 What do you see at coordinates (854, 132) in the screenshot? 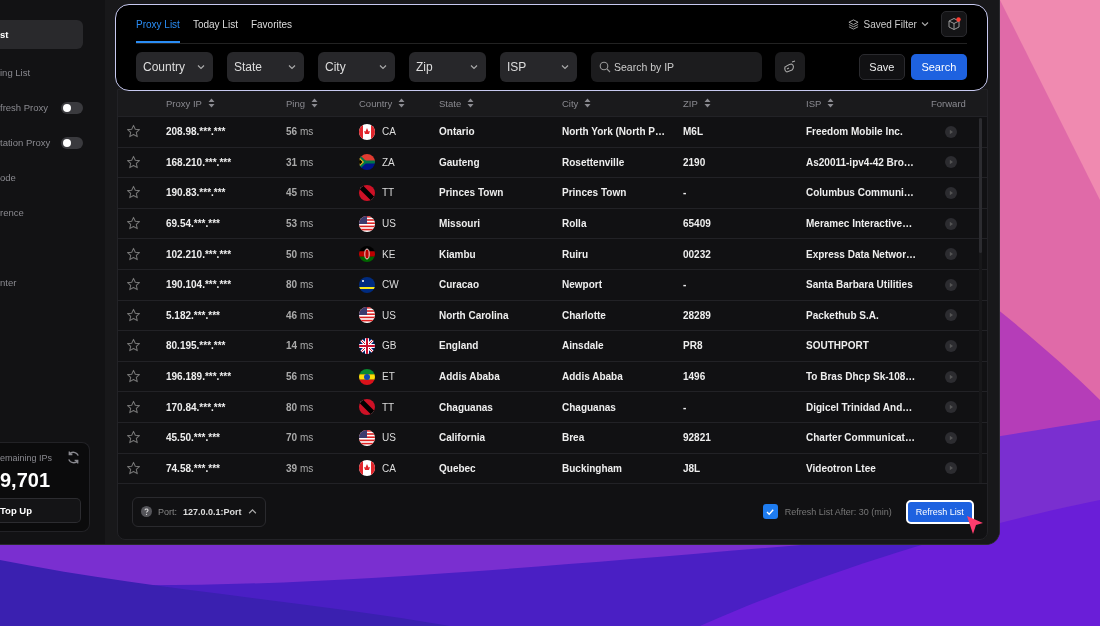
I see `table-cell: Freedom Mobile Inc.` at bounding box center [854, 132].